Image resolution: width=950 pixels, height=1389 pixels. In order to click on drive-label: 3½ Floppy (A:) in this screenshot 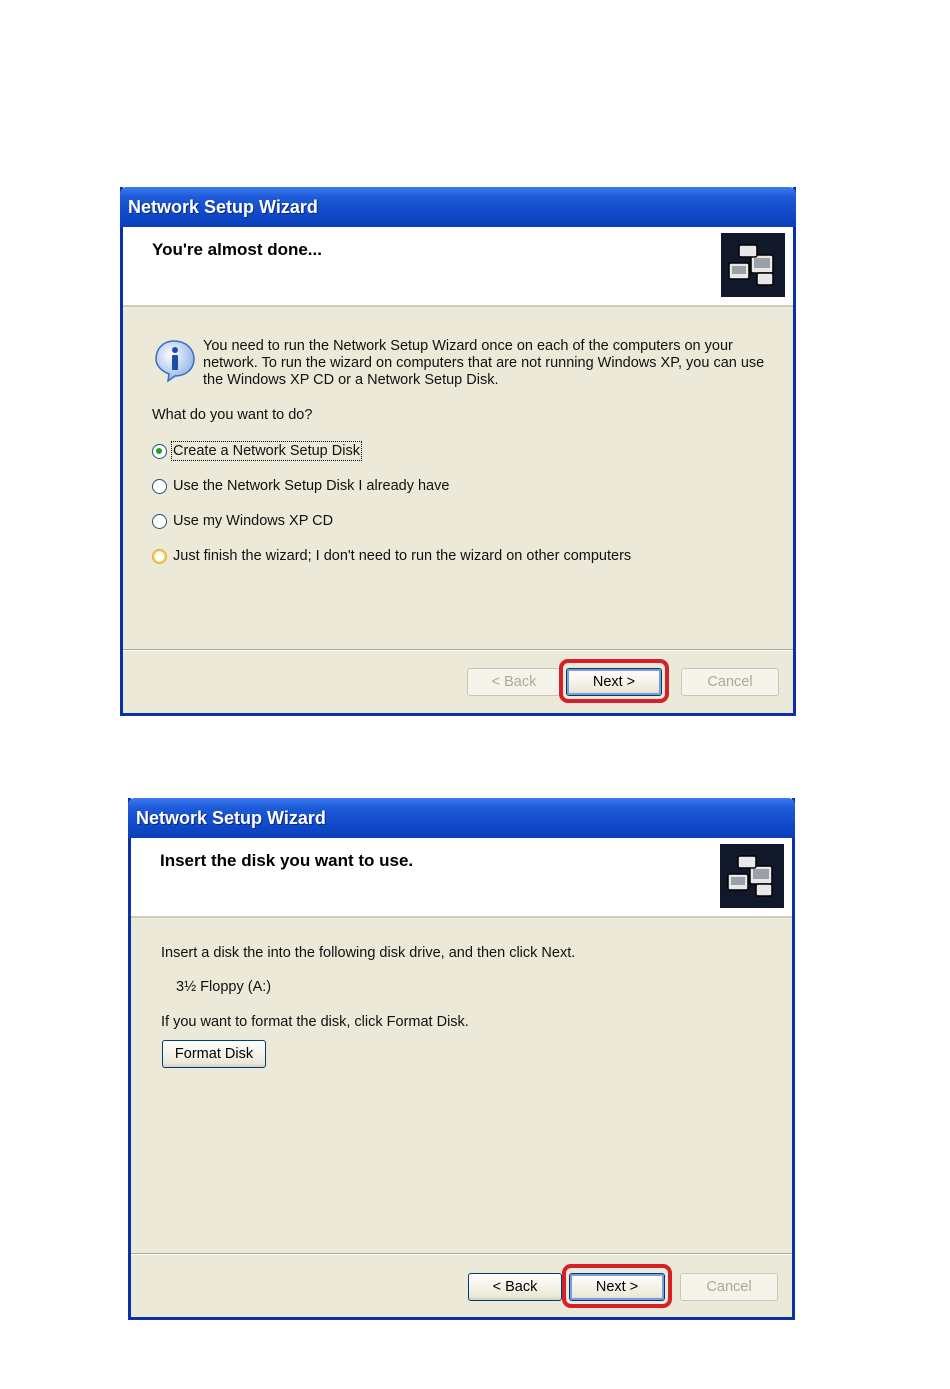, I will do `click(224, 987)`.